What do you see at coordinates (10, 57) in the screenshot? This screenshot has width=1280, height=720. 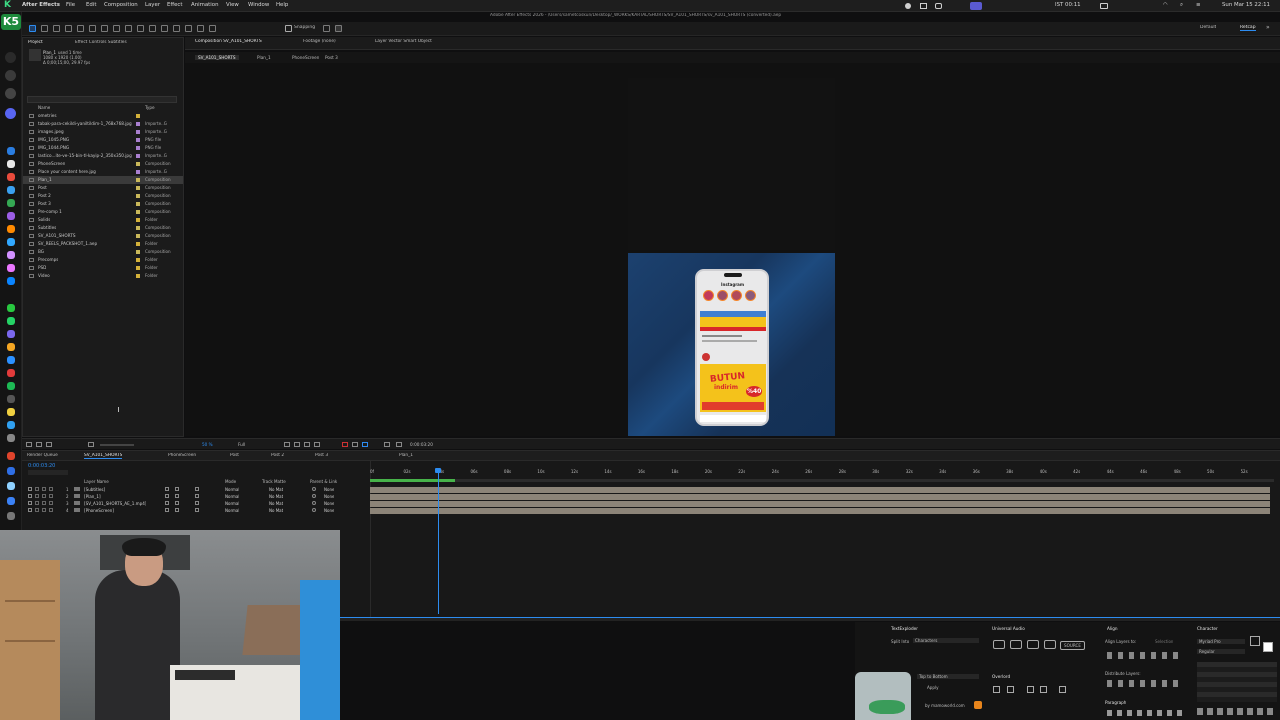 I see `avatar` at bounding box center [10, 57].